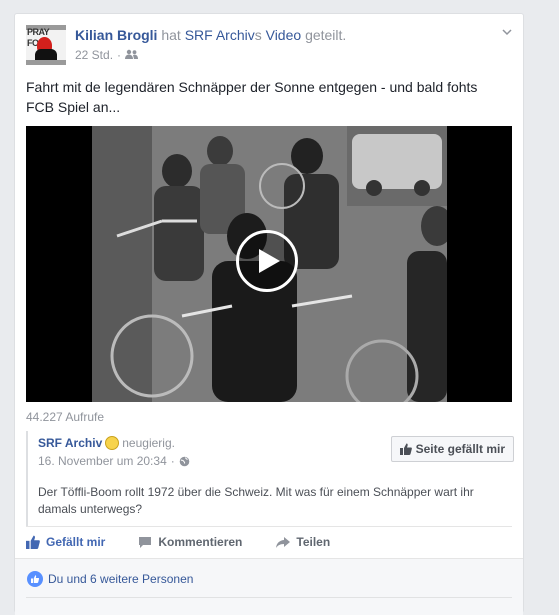  I want to click on globe-icon, so click(184, 461).